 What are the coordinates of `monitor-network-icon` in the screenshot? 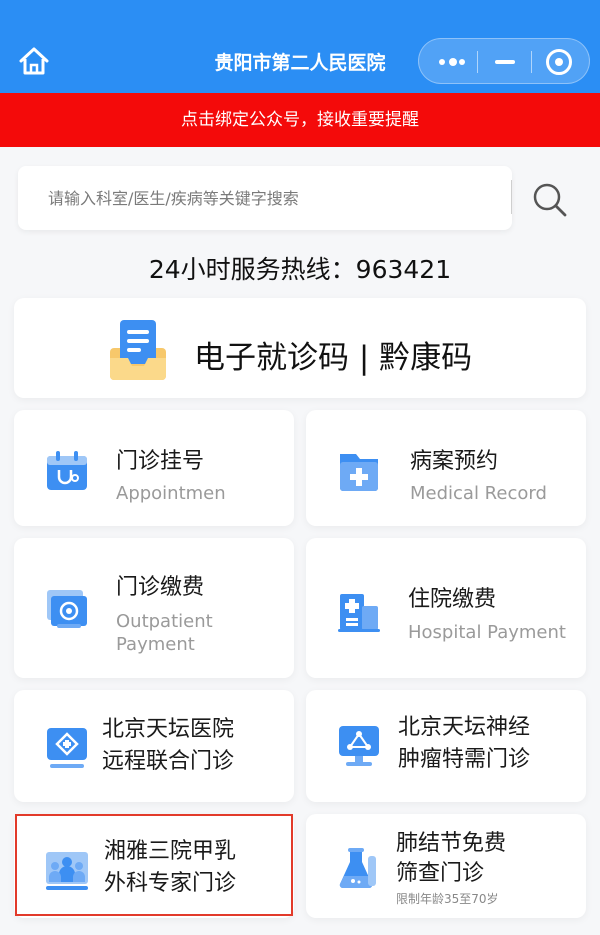 It's located at (359, 745).